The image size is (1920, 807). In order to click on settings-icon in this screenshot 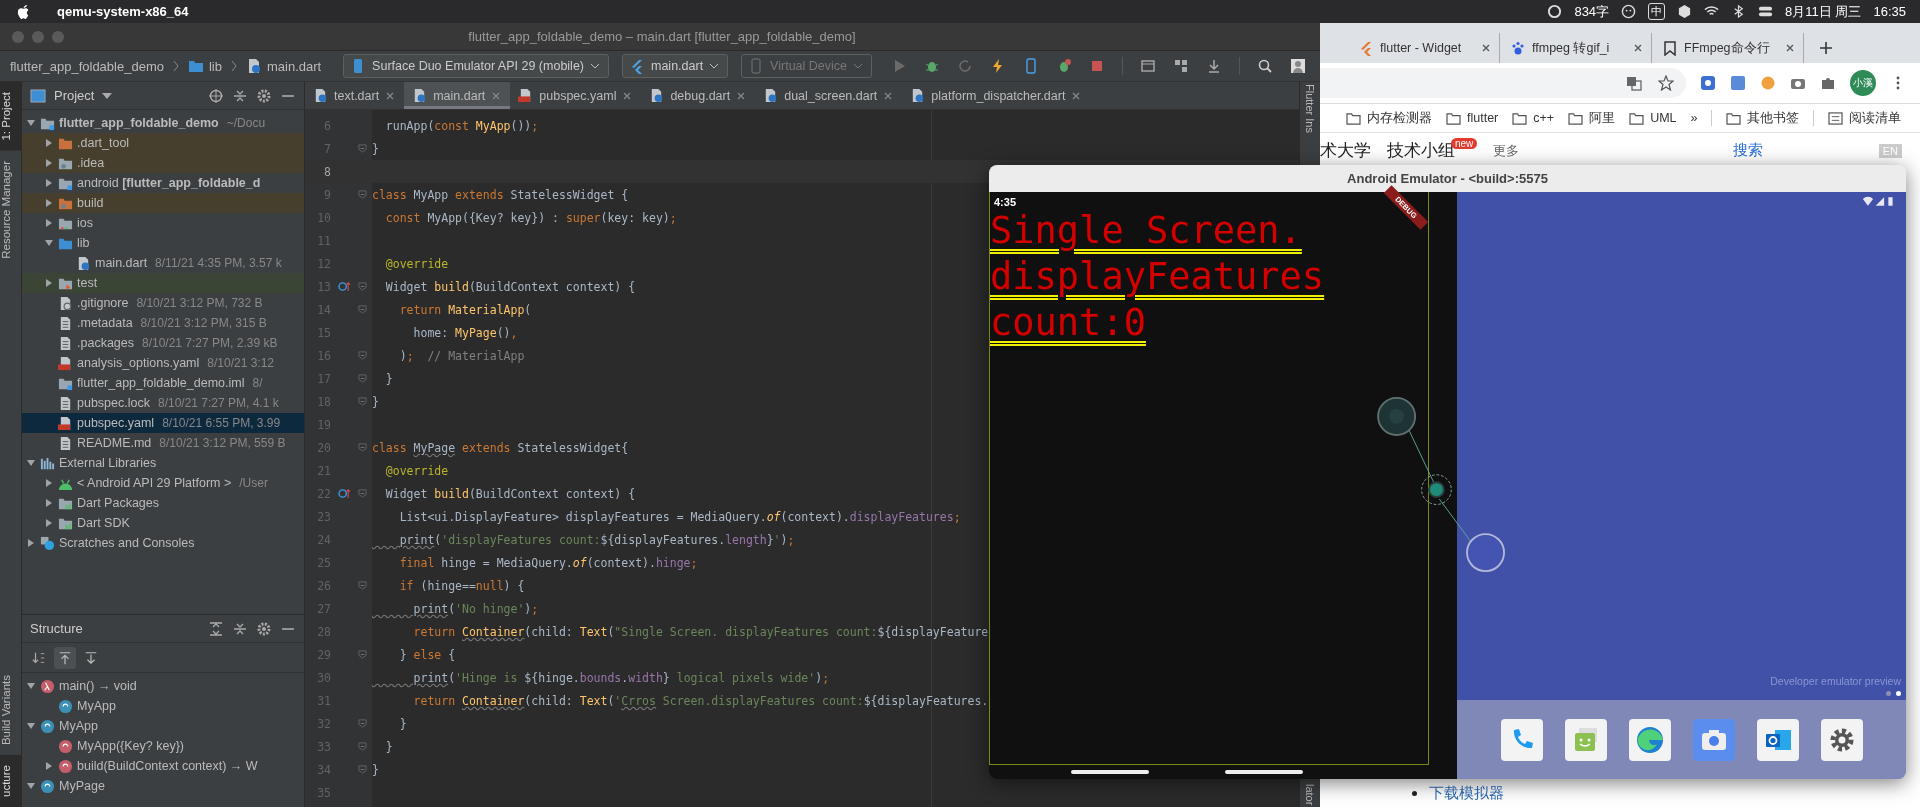, I will do `click(264, 628)`.